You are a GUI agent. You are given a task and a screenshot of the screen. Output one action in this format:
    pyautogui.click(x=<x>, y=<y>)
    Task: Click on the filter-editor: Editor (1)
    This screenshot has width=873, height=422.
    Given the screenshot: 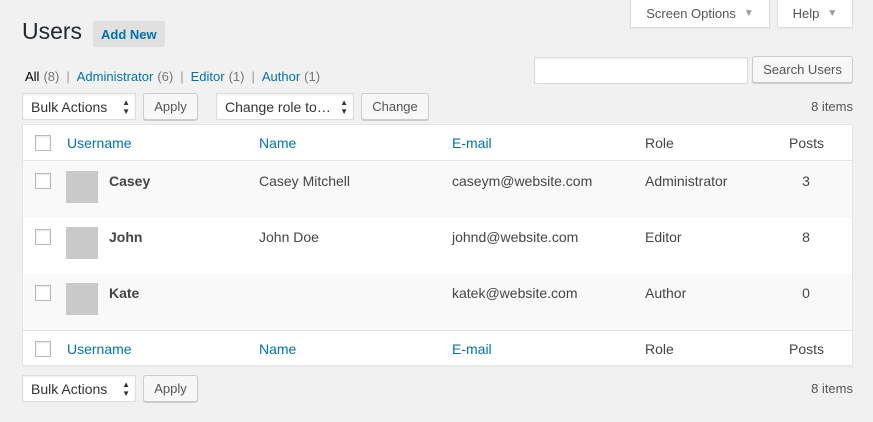 What is the action you would take?
    pyautogui.click(x=218, y=76)
    